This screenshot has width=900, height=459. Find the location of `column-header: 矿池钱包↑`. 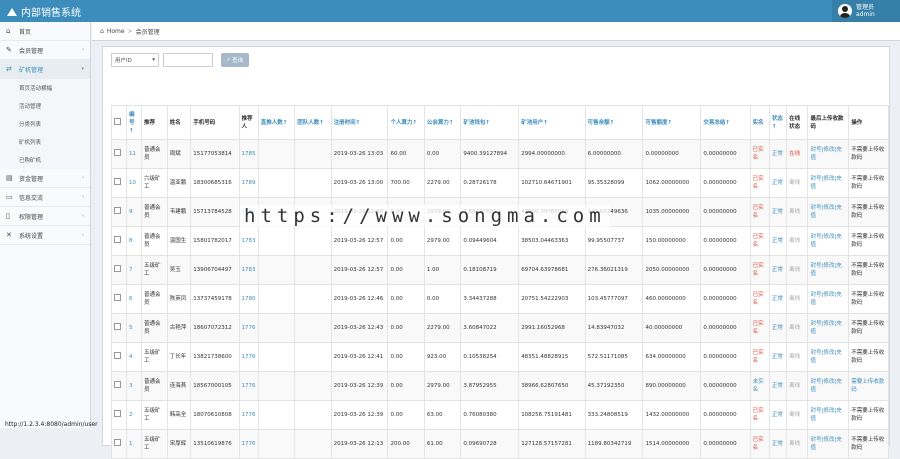

column-header: 矿池钱包↑ is located at coordinates (490, 122).